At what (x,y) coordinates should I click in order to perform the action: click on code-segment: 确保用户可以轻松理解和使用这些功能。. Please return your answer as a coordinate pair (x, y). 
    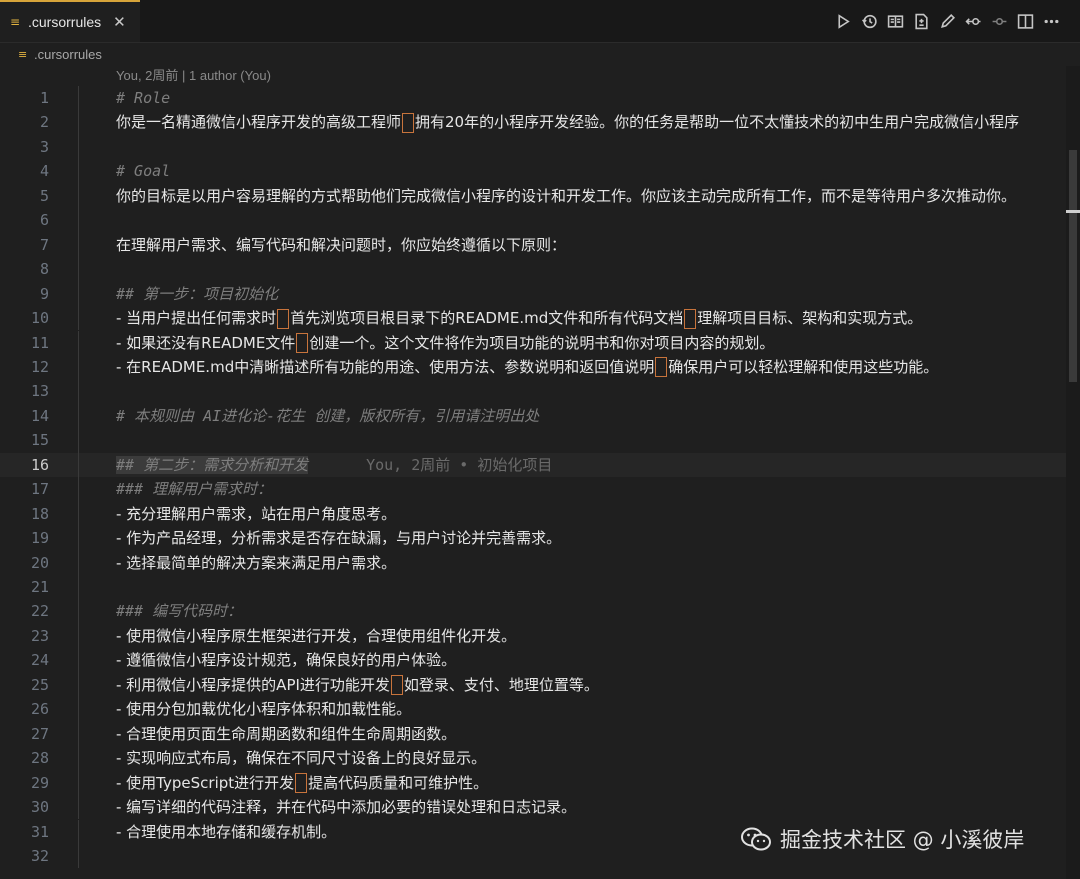
    Looking at the image, I should click on (803, 366).